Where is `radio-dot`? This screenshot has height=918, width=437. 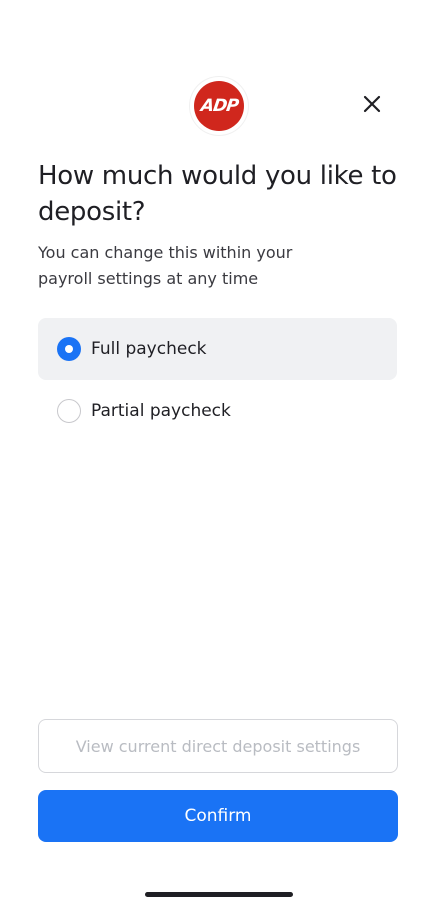
radio-dot is located at coordinates (69, 349).